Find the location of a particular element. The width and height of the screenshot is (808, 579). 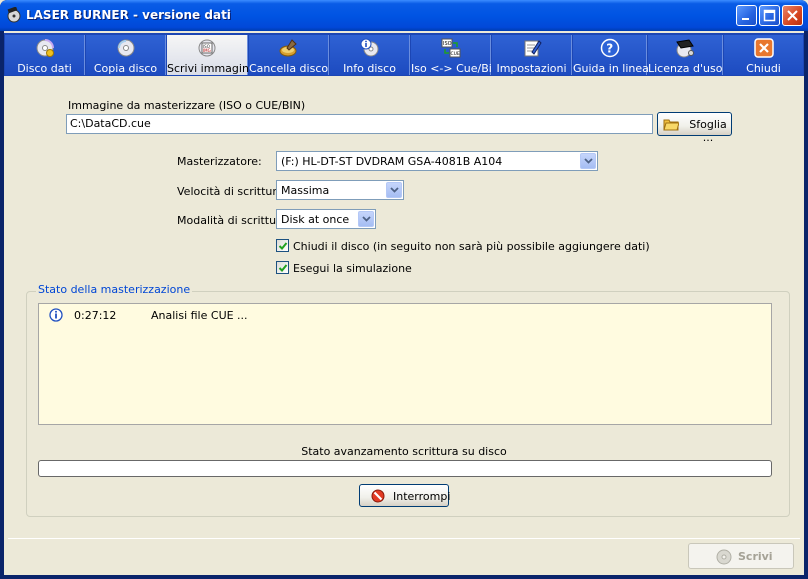

help-icon: ? is located at coordinates (609, 48).